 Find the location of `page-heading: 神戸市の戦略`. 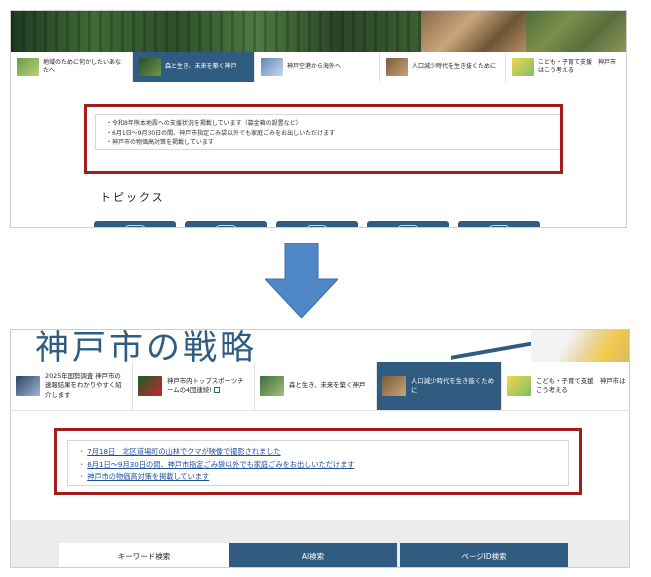

page-heading: 神戸市の戦略 is located at coordinates (146, 346).